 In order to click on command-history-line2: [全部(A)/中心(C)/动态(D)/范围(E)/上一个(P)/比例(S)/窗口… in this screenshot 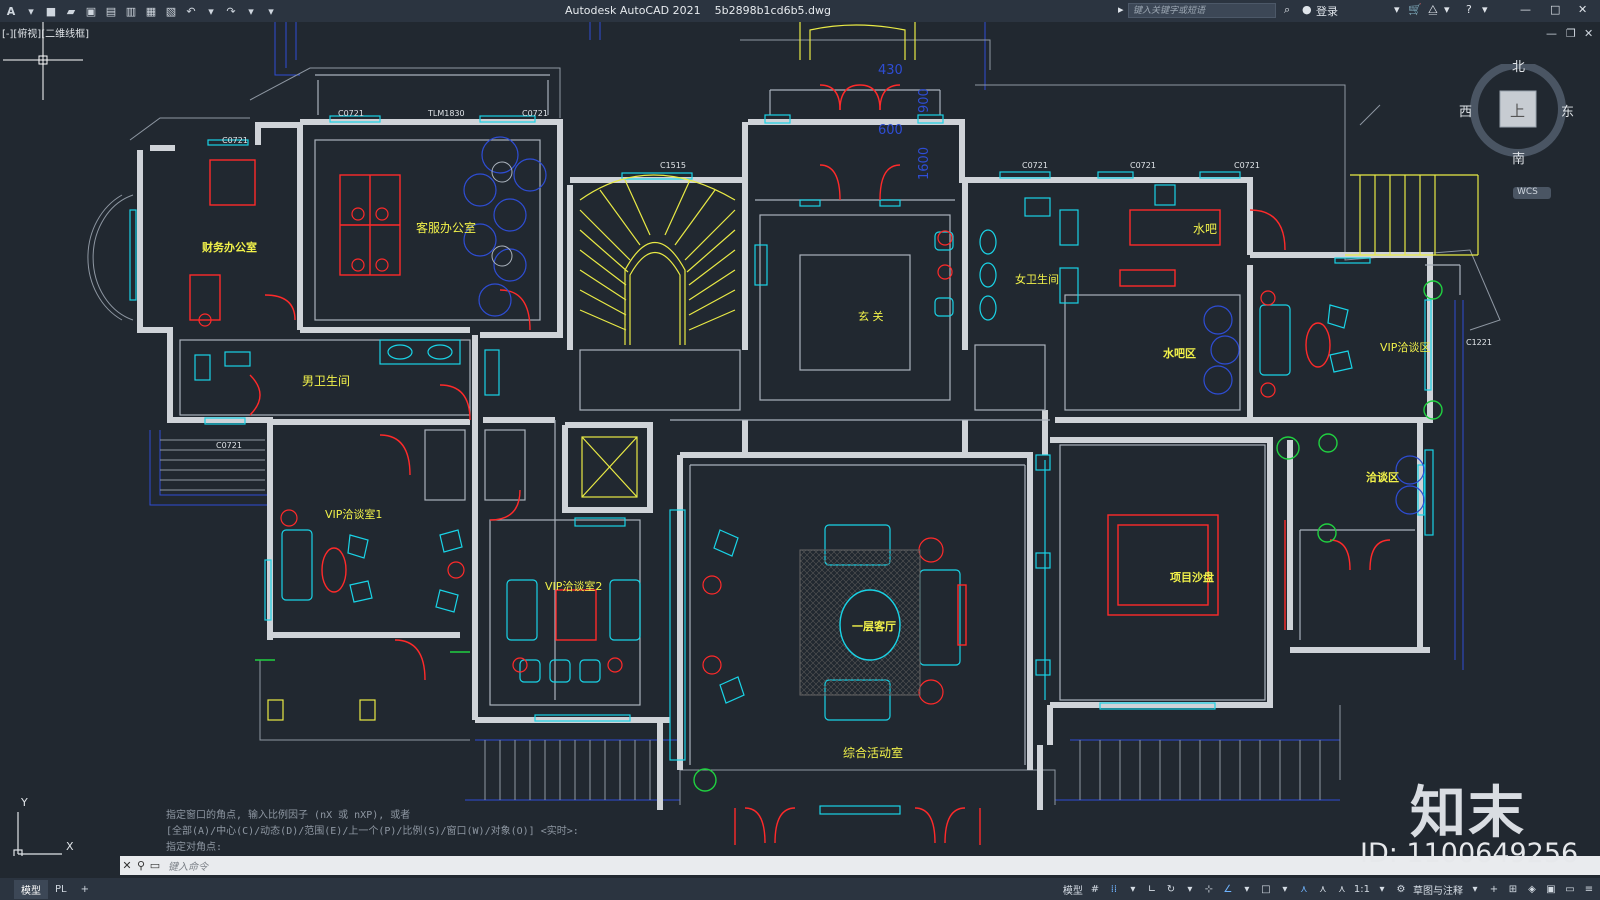, I will do `click(372, 831)`.